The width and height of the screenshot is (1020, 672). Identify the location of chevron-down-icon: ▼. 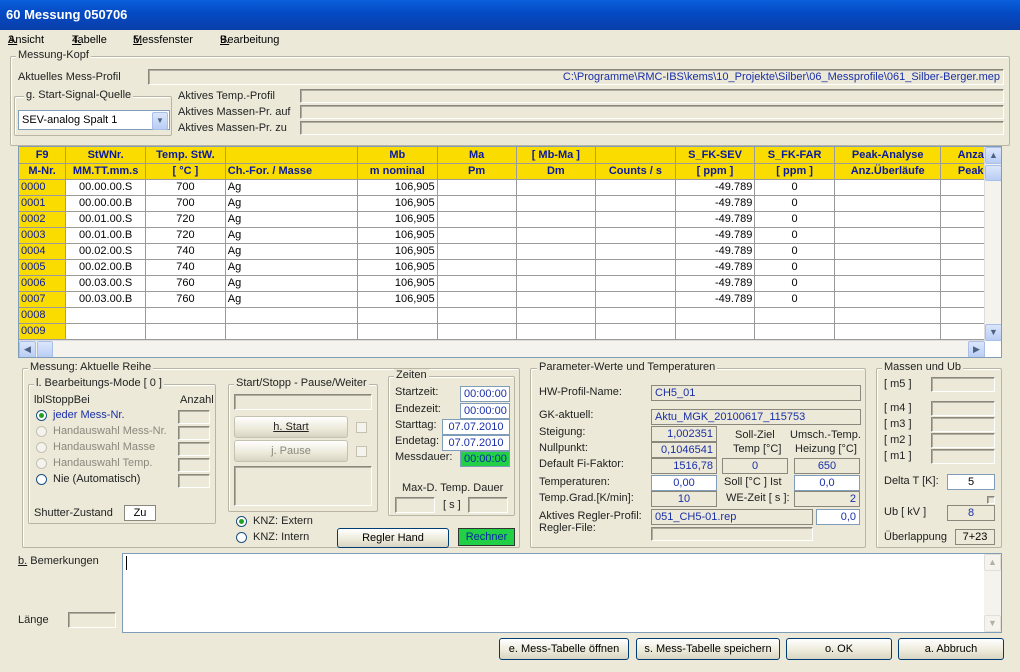
(160, 121).